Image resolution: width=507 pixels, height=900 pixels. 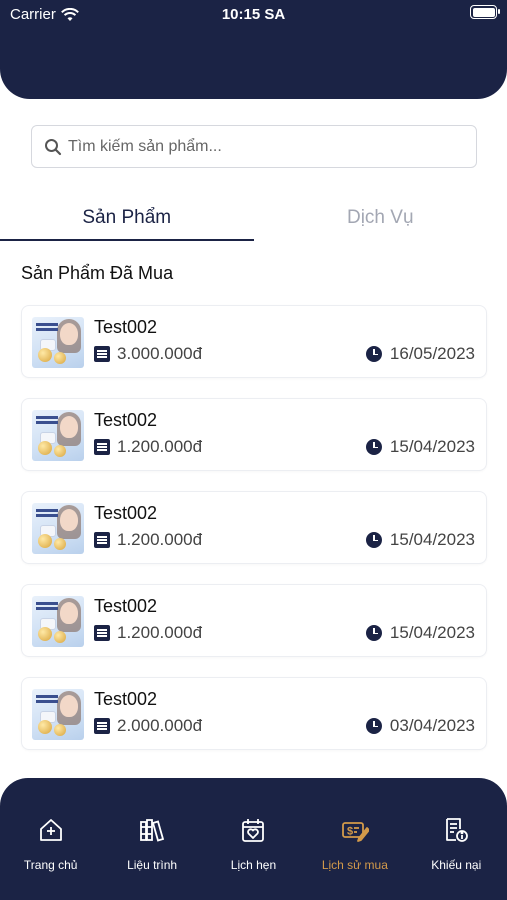 What do you see at coordinates (253, 865) in the screenshot?
I see `nav-label-appointments: Lịch hẹn` at bounding box center [253, 865].